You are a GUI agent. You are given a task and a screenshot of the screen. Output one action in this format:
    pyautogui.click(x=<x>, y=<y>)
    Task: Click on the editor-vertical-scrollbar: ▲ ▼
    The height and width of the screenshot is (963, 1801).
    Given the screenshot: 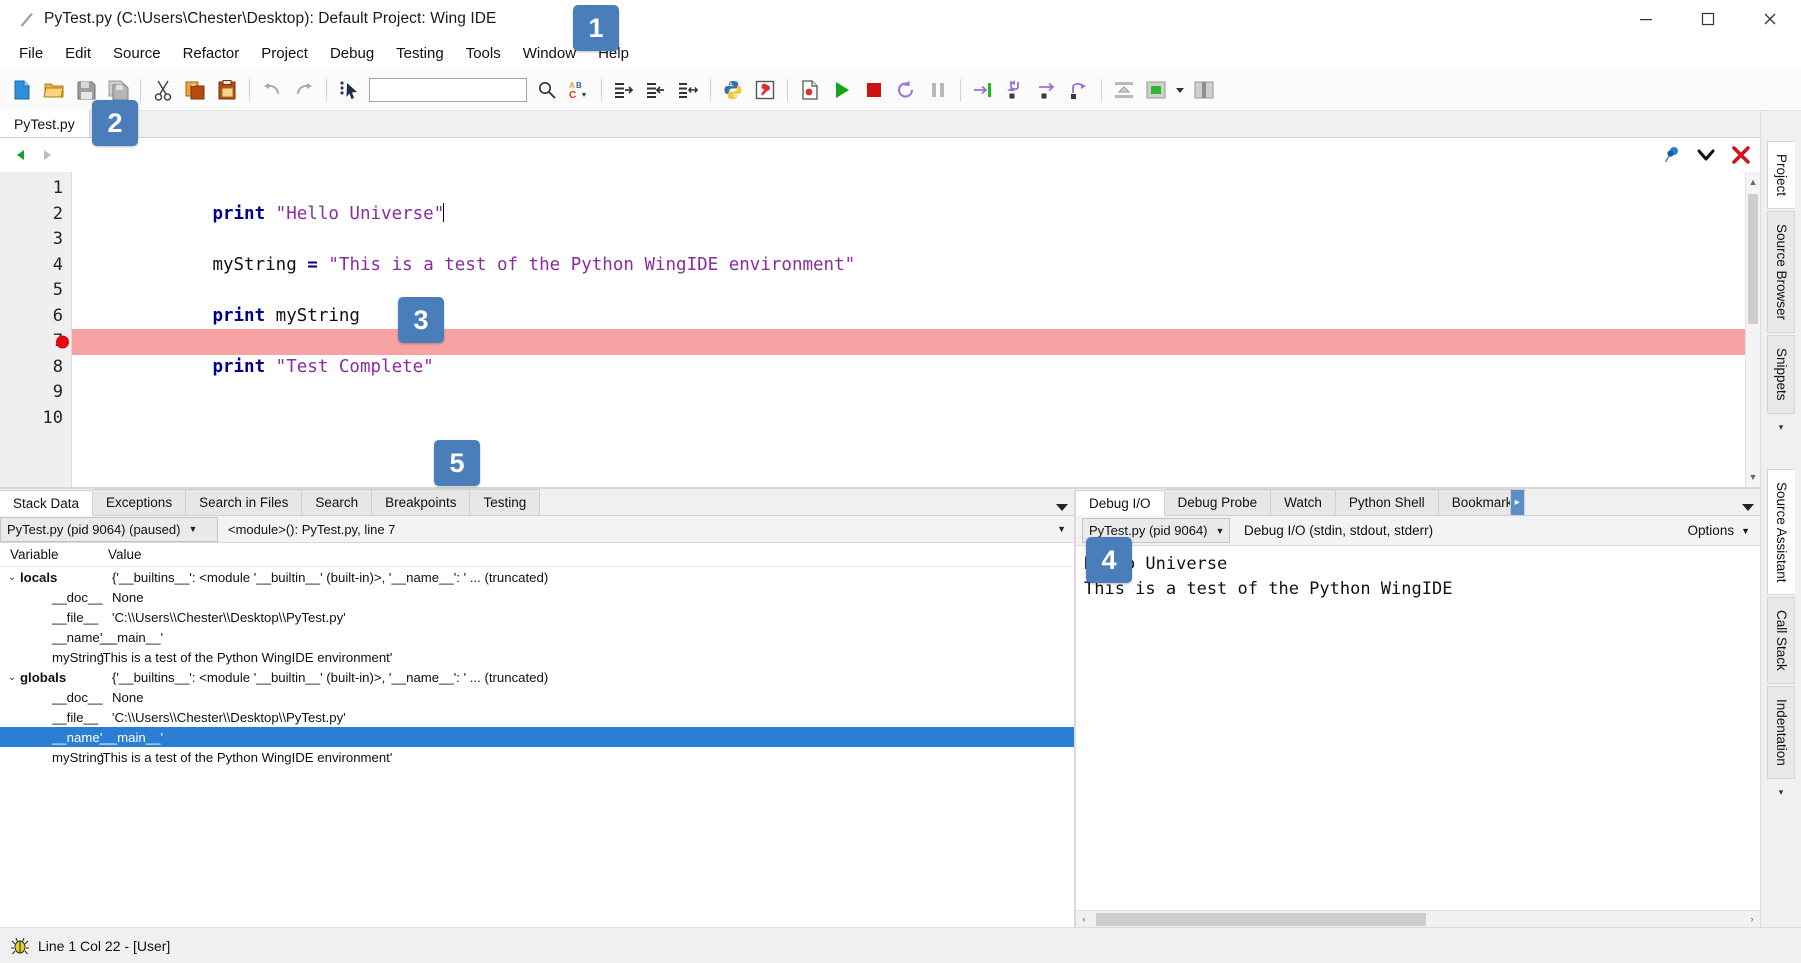 What is the action you would take?
    pyautogui.click(x=1752, y=329)
    